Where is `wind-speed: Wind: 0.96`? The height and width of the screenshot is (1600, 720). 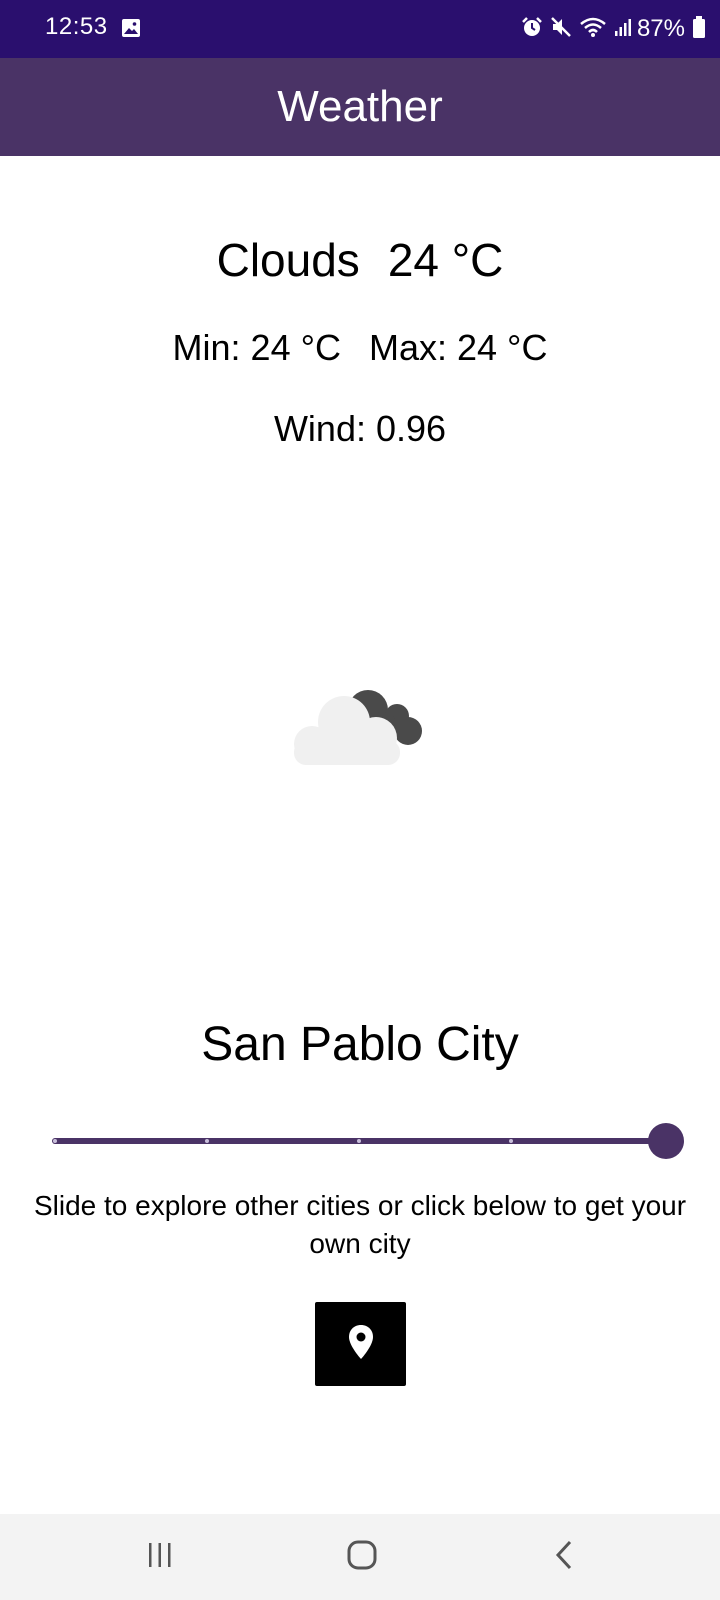
wind-speed: Wind: 0.96 is located at coordinates (360, 428).